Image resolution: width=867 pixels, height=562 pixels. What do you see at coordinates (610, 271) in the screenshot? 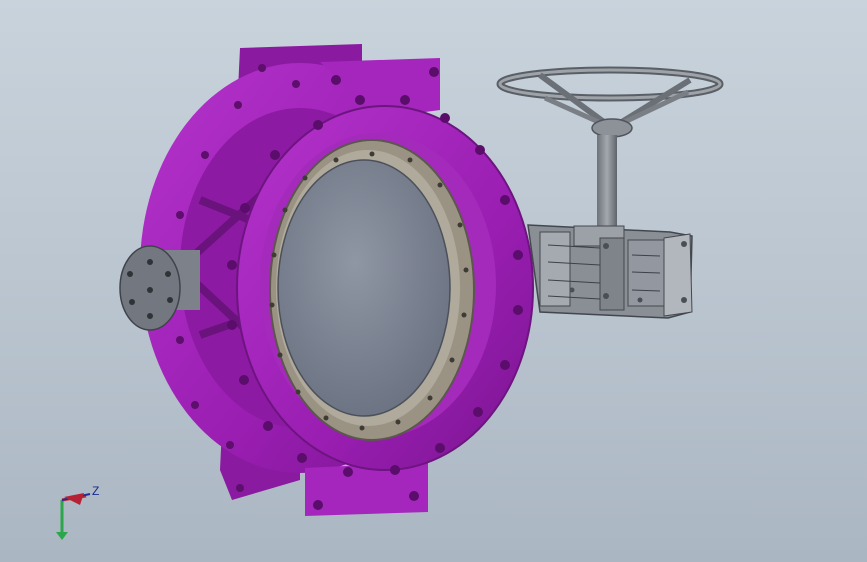
I see `gearbox` at bounding box center [610, 271].